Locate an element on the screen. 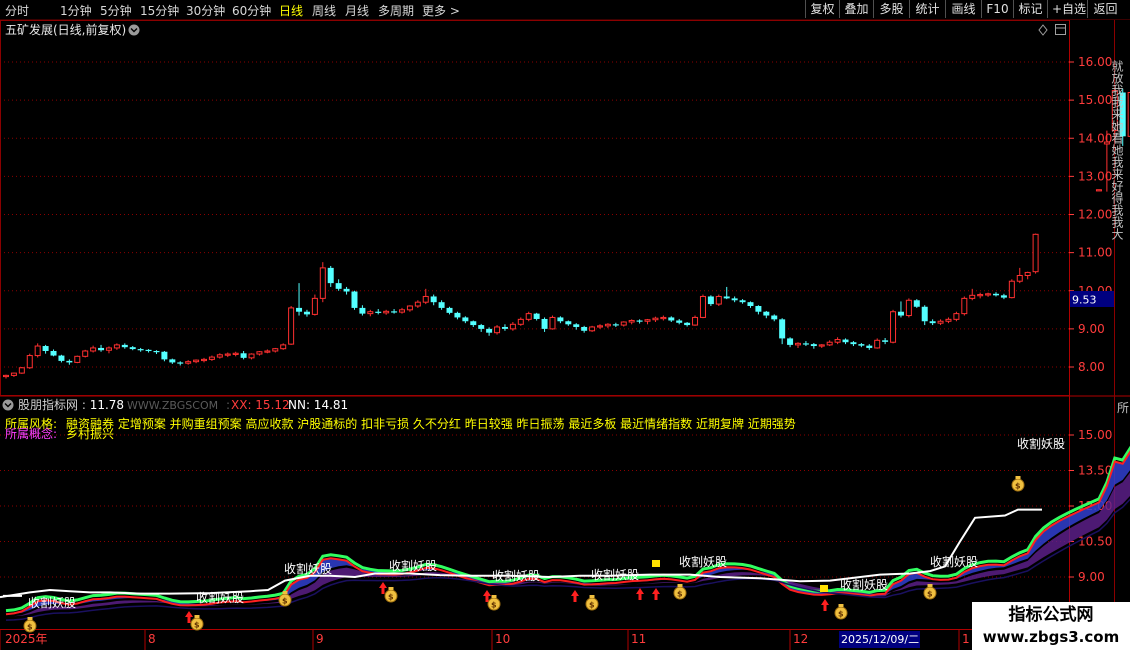  period-tab-multi: 多周期 is located at coordinates (396, 10).